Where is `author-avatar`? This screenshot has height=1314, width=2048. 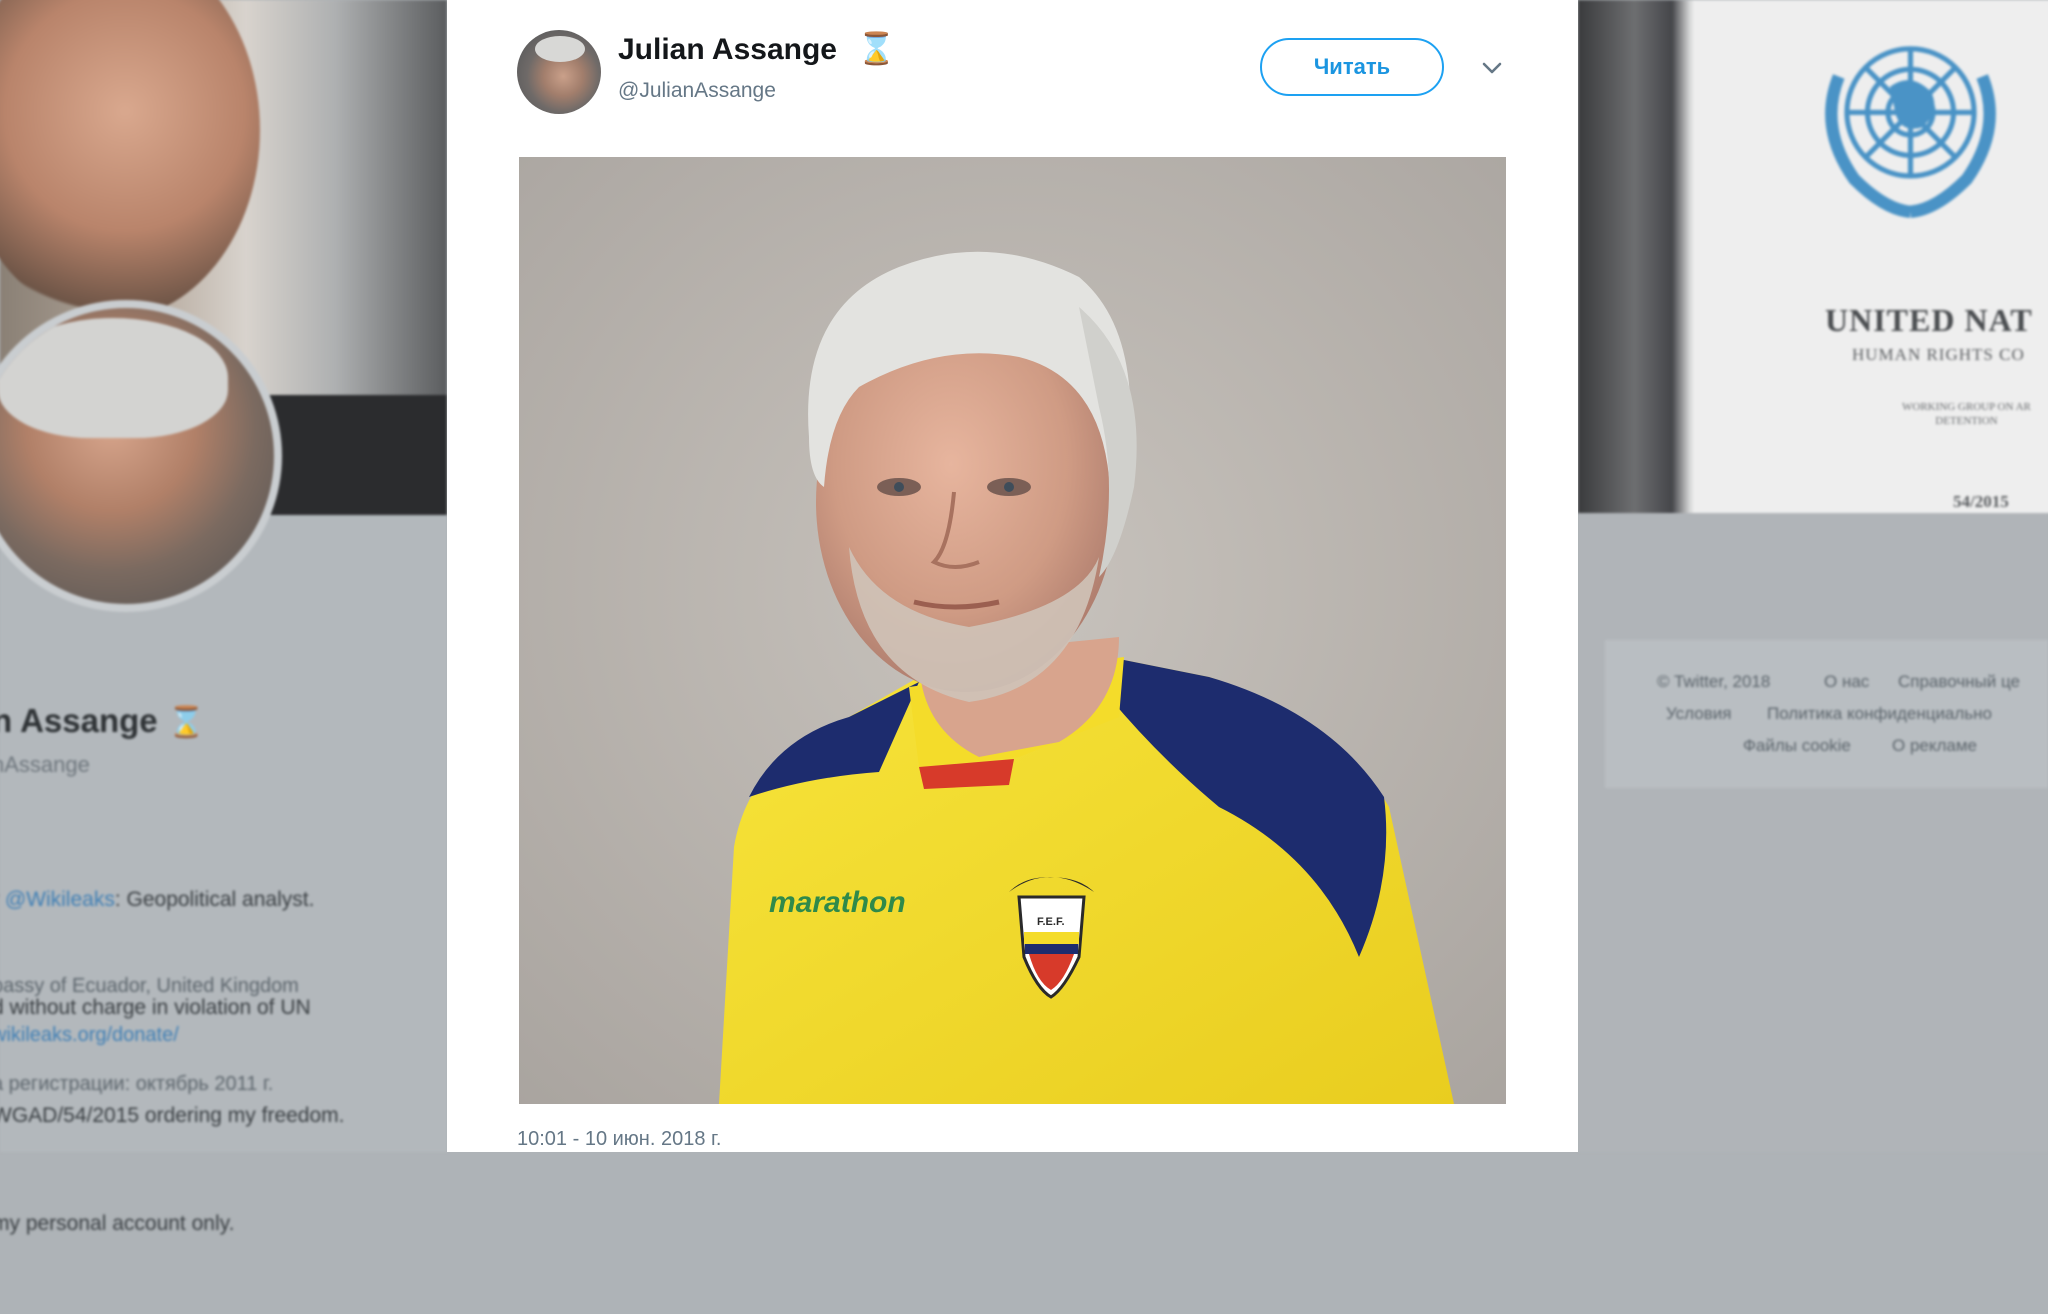
author-avatar is located at coordinates (559, 72).